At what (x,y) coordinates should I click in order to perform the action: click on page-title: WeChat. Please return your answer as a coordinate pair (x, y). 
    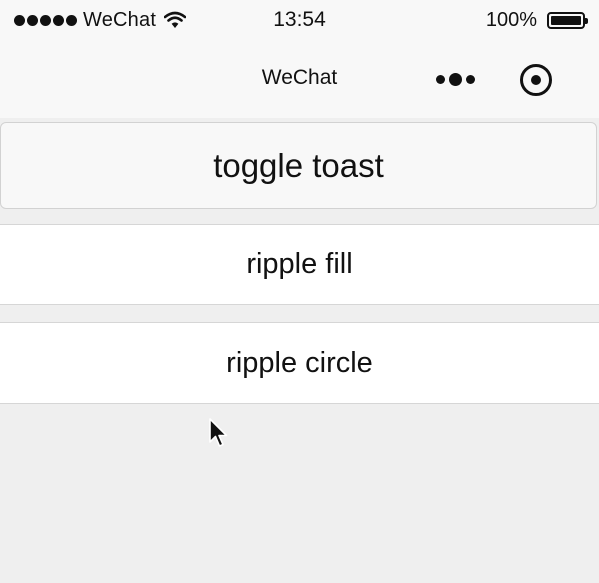
    Looking at the image, I should click on (299, 77).